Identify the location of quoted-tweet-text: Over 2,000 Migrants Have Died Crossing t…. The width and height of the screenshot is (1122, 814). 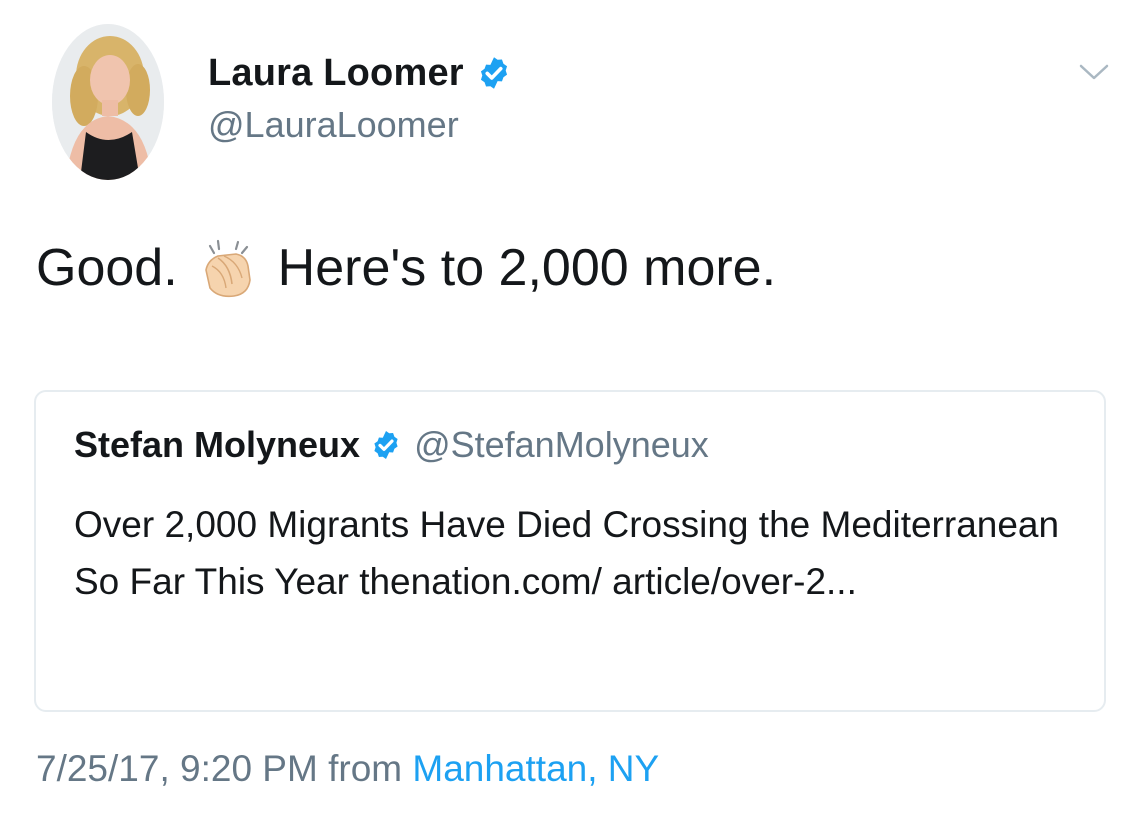
(567, 553).